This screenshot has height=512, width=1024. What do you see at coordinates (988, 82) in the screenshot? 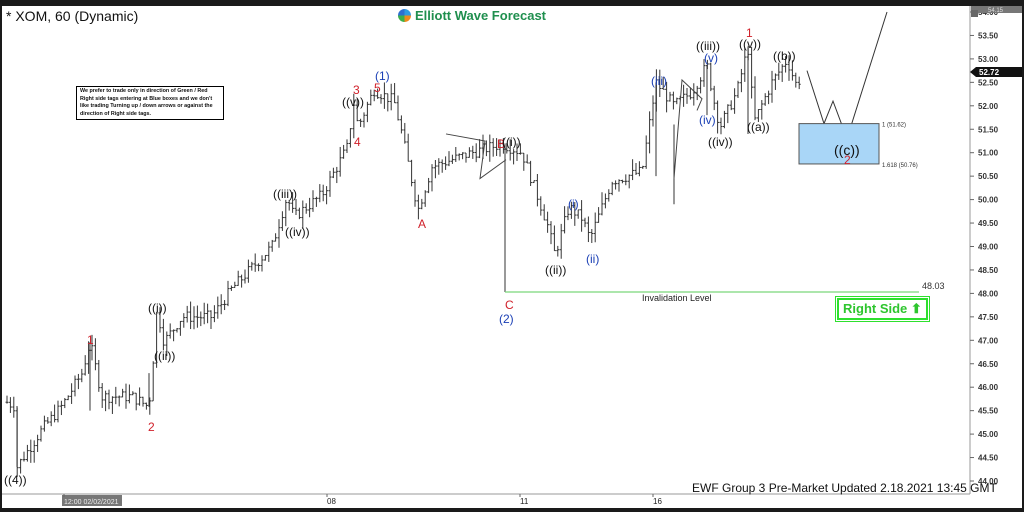
I see `y-tick-label: 52.50` at bounding box center [988, 82].